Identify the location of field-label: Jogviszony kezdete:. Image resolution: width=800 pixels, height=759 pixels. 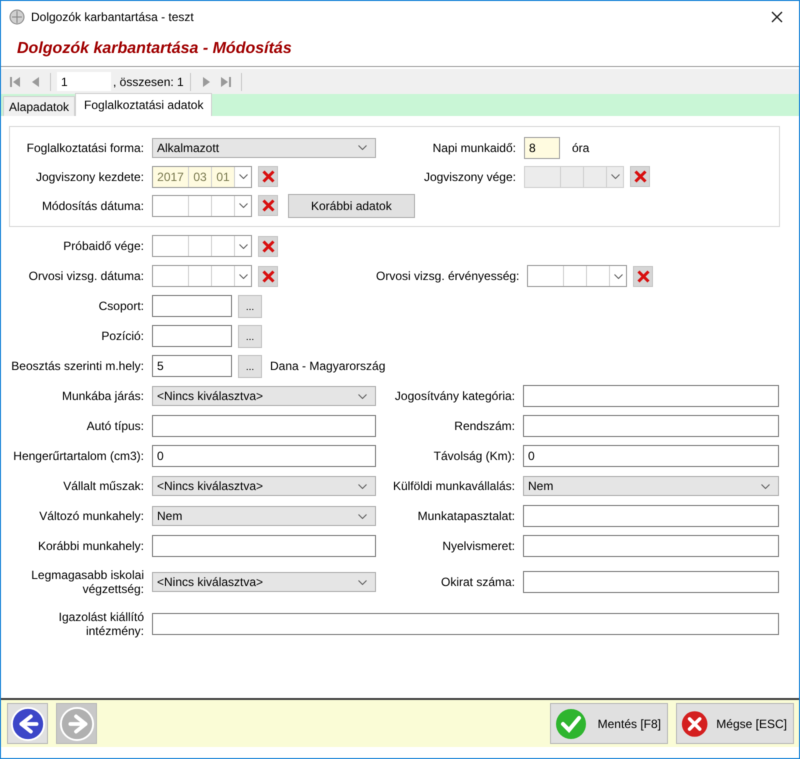
(89, 177).